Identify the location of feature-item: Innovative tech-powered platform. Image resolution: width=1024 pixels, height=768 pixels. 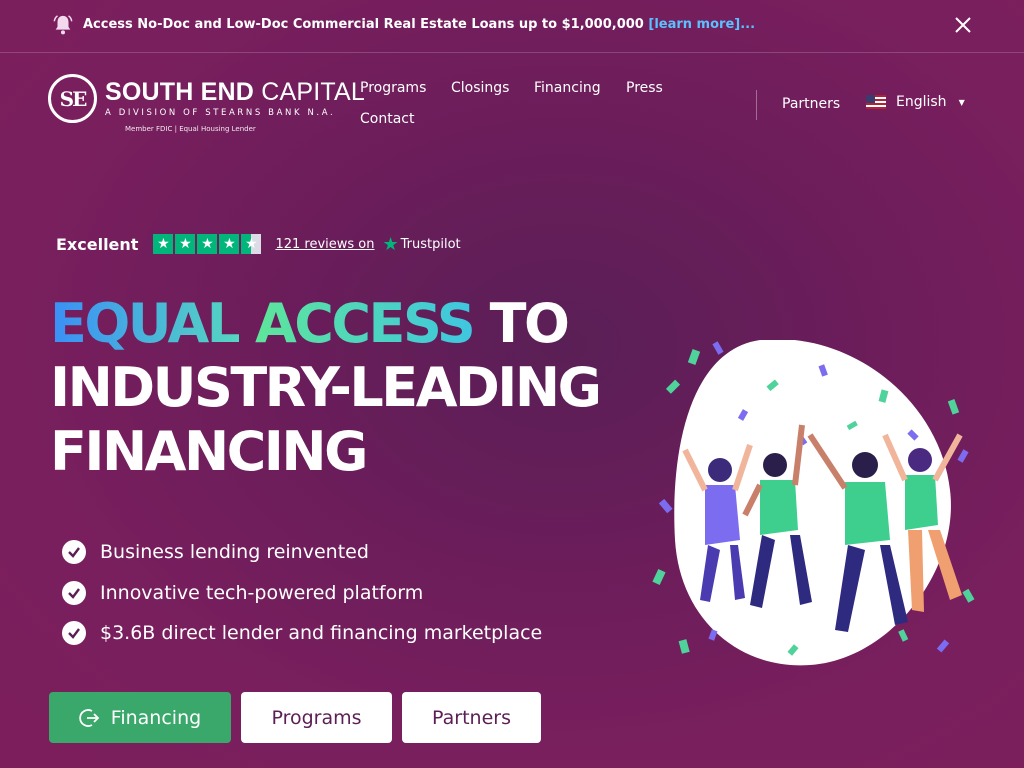
(302, 593).